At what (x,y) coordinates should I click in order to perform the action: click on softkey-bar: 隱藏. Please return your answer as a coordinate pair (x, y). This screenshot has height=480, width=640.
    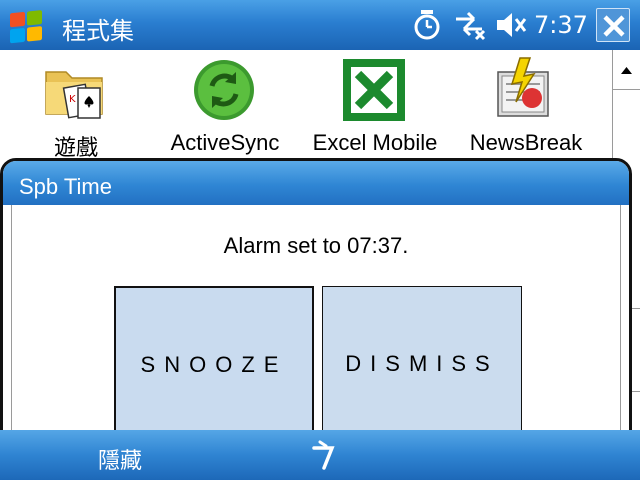
    Looking at the image, I should click on (320, 455).